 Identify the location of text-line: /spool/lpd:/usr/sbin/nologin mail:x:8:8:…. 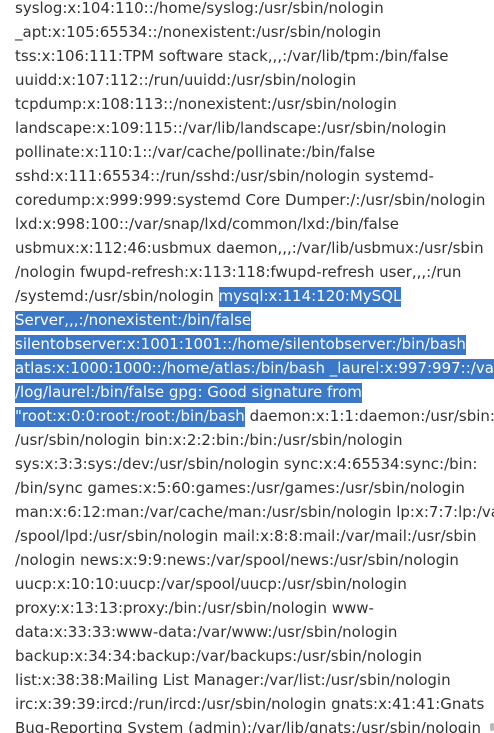
(251, 536).